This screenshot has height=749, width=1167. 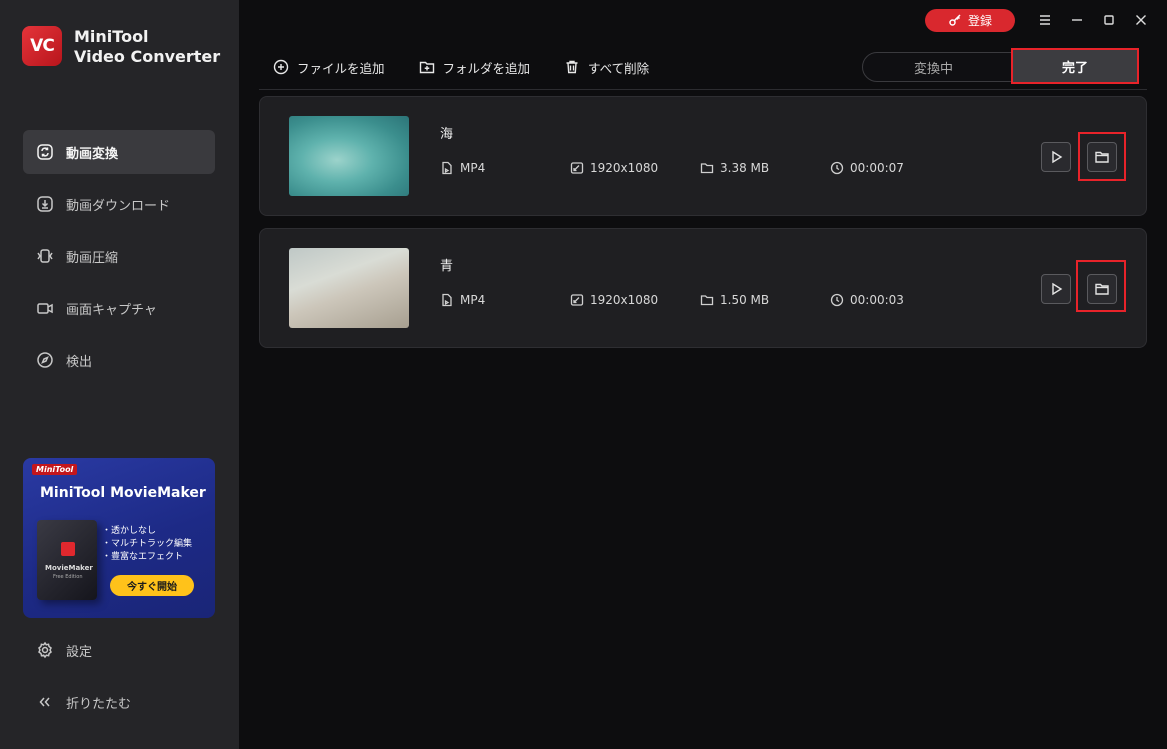 I want to click on double-chevron-left-icon, so click(x=45, y=702).